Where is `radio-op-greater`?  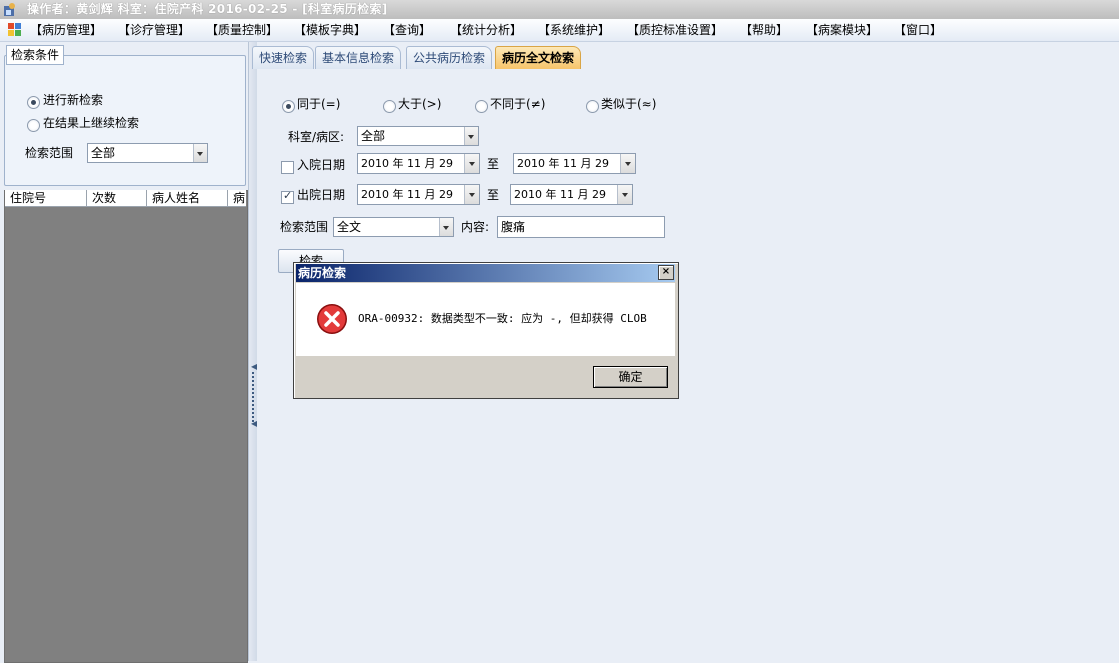 radio-op-greater is located at coordinates (389, 106).